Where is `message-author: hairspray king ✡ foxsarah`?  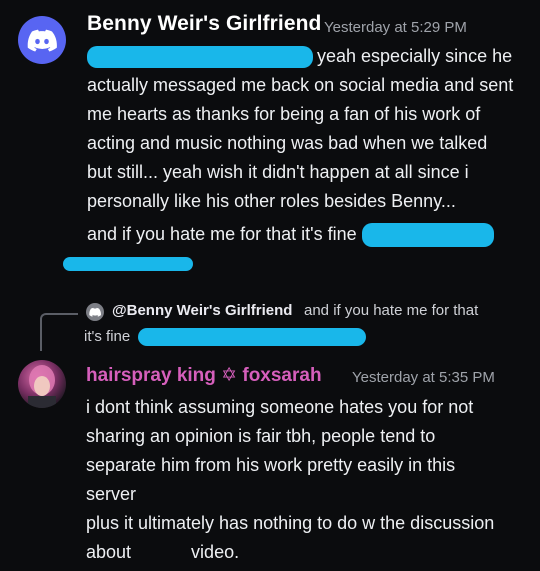
message-author: hairspray king ✡ foxsarah is located at coordinates (204, 375).